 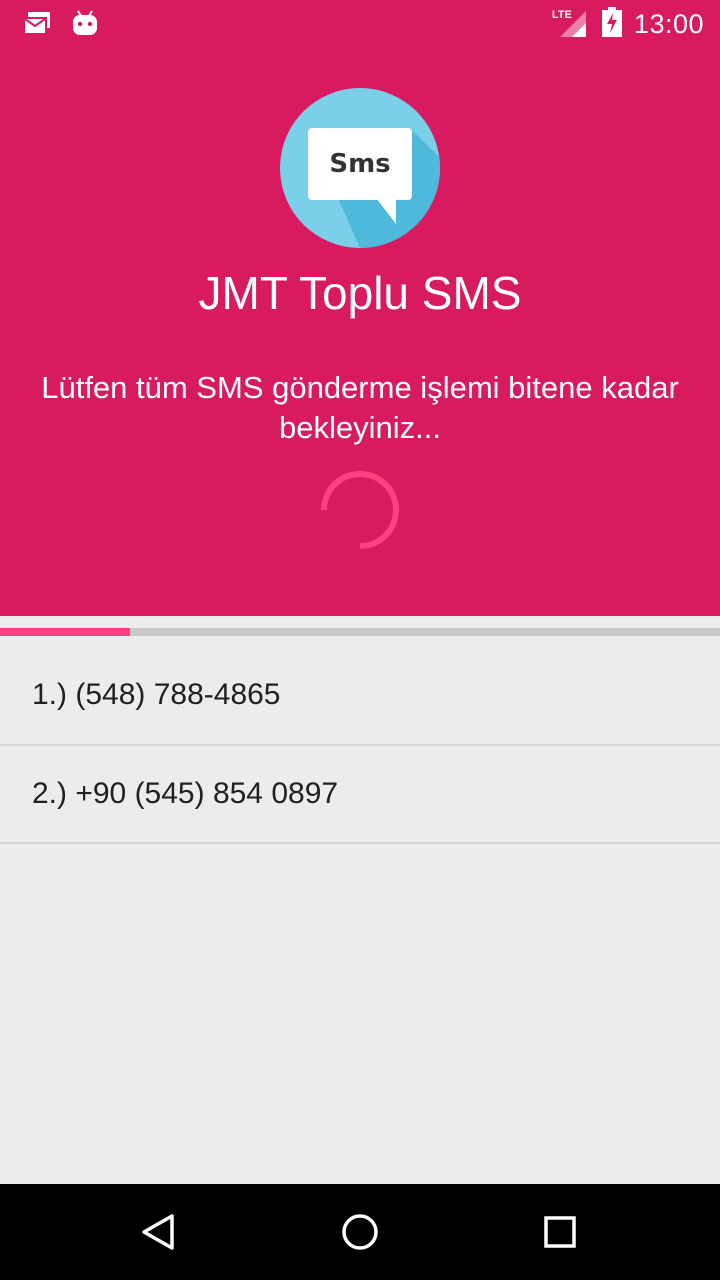 What do you see at coordinates (360, 24) in the screenshot?
I see `status-bar: LTE 13:00` at bounding box center [360, 24].